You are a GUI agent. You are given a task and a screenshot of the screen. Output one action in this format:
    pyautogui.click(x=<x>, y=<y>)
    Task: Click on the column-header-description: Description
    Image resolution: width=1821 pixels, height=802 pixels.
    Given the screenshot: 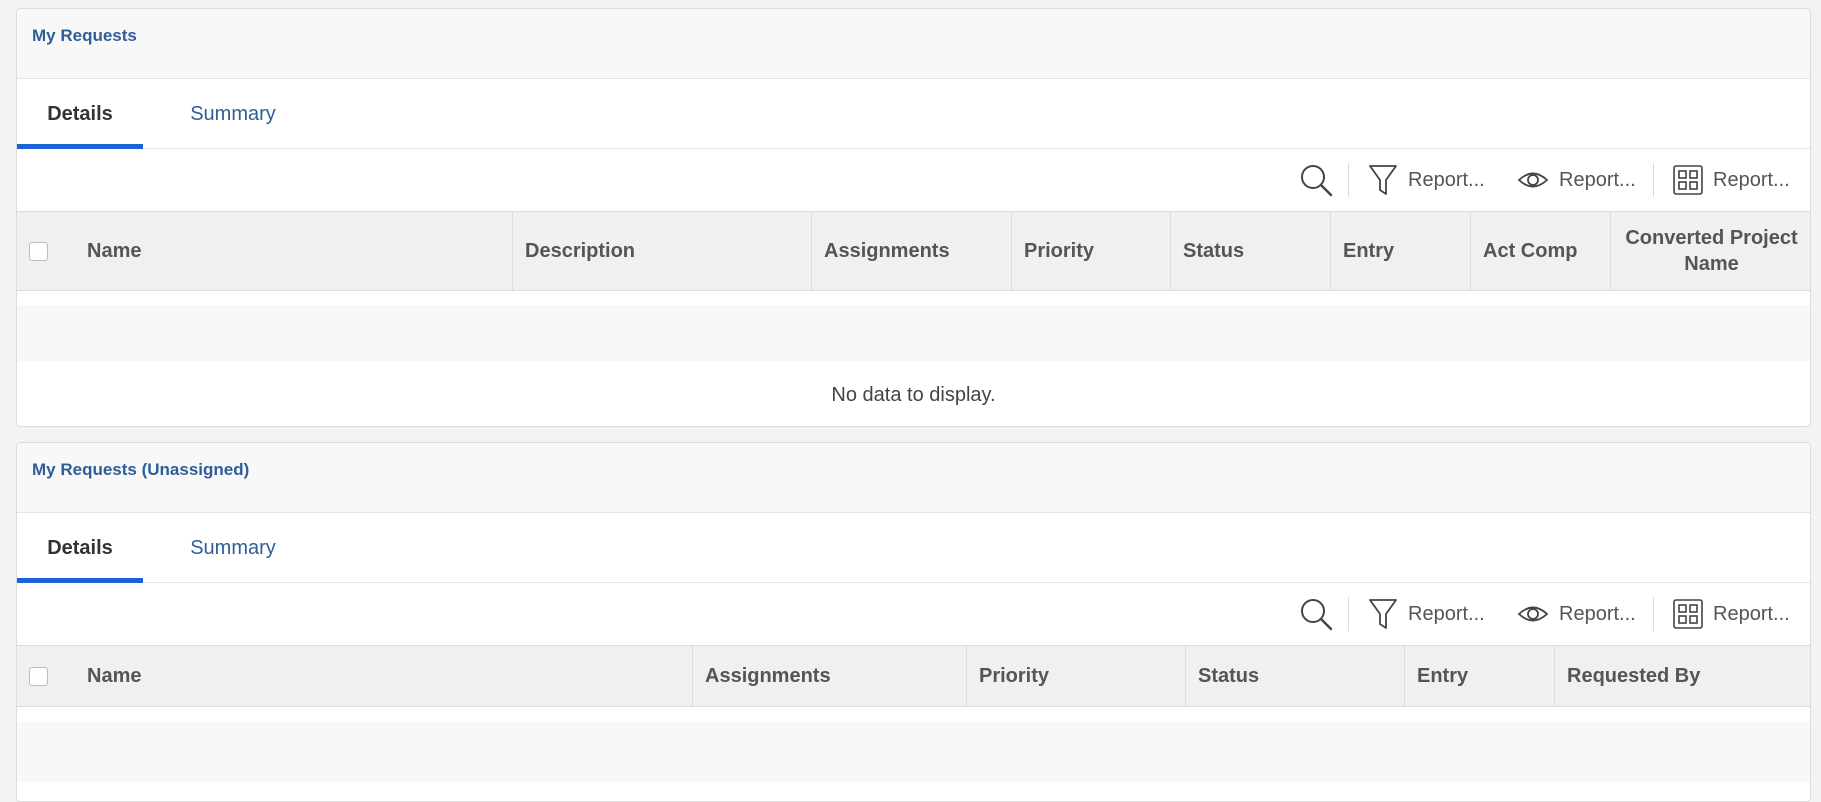 What is the action you would take?
    pyautogui.click(x=661, y=251)
    